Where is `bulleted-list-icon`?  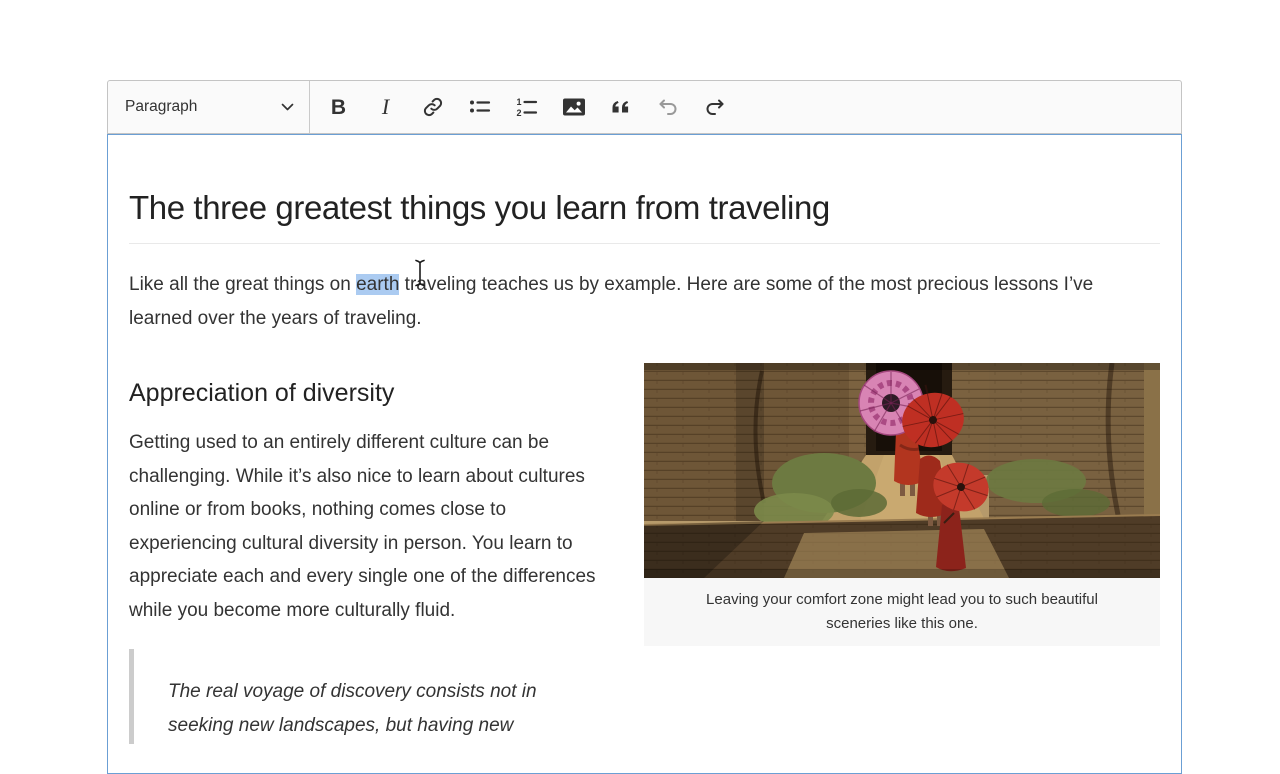
bulleted-list-icon is located at coordinates (479, 106).